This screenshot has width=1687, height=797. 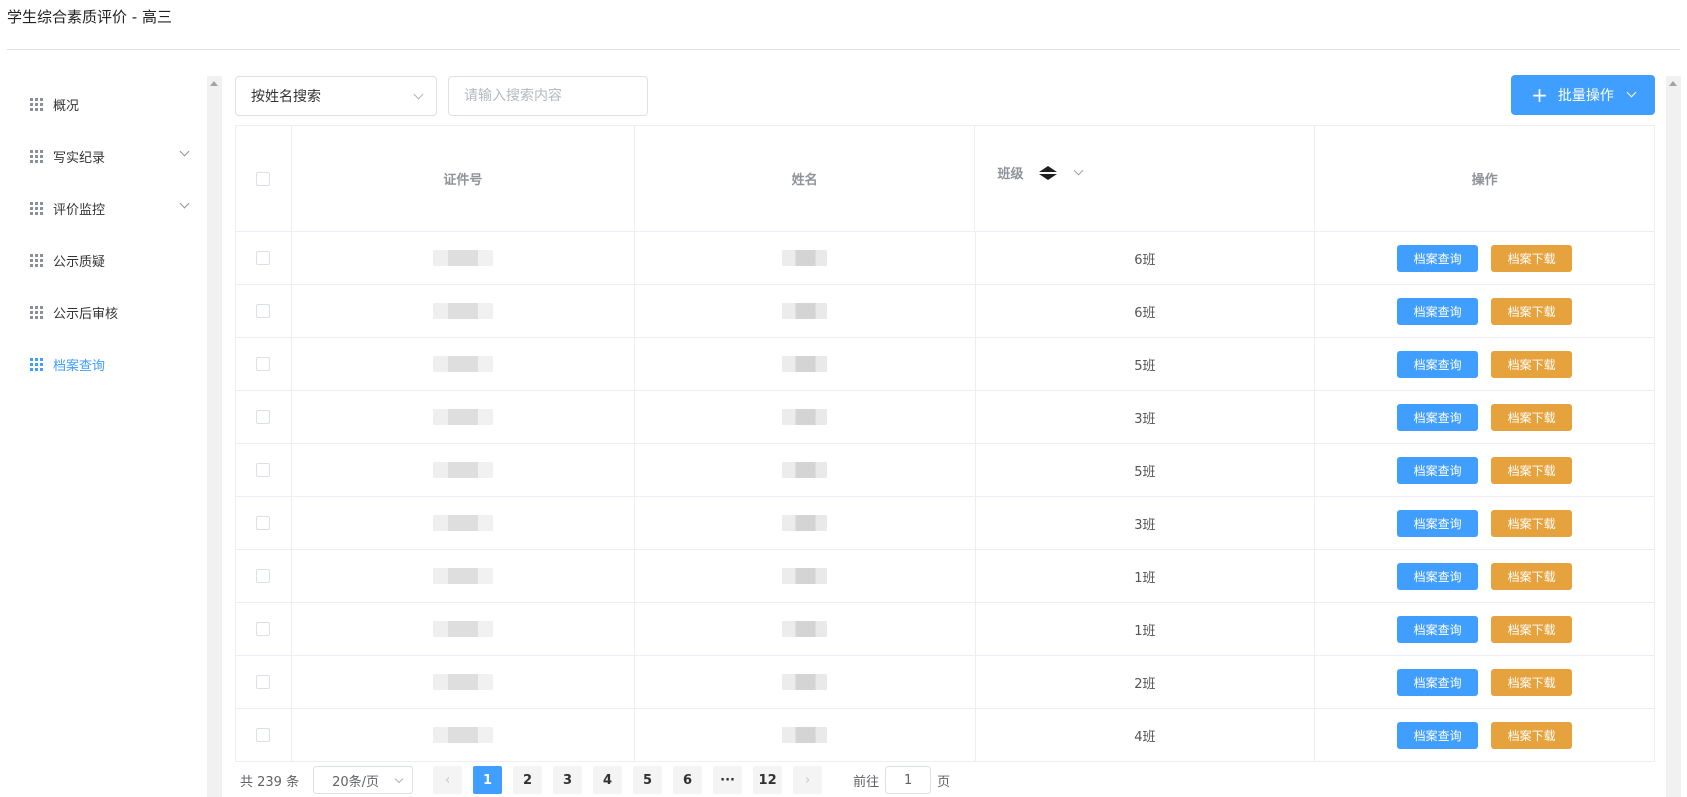 What do you see at coordinates (1146, 629) in the screenshot?
I see `class-cell: 1班` at bounding box center [1146, 629].